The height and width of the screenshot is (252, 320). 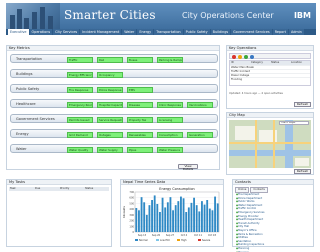 I want to click on nav-tab: Government Services, so click(x=251, y=32).